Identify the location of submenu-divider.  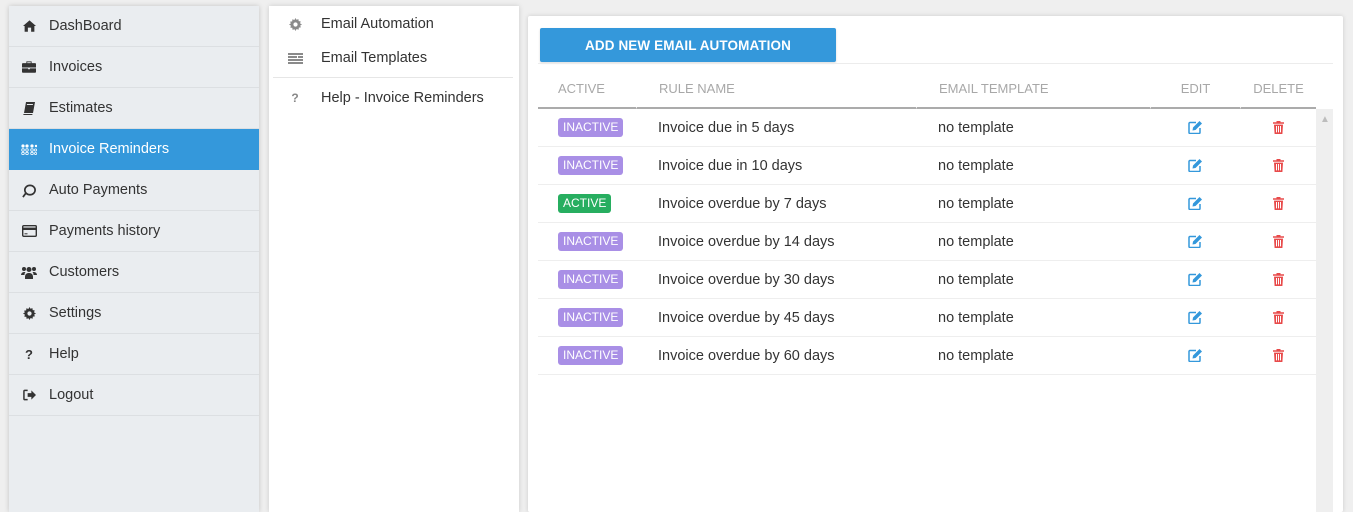
(393, 77).